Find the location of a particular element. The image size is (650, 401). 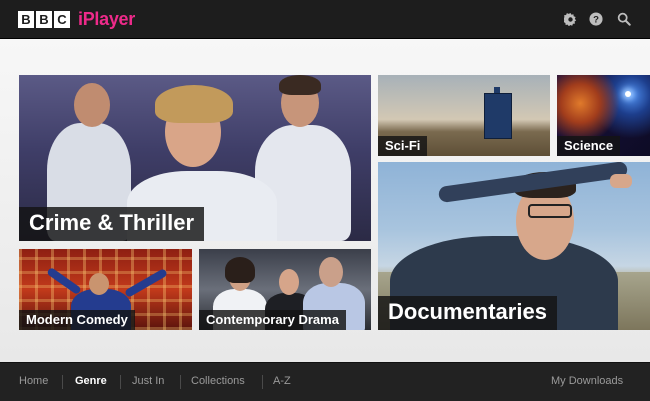

tile-modern-comedy: Modern Comedy is located at coordinates (105, 289).